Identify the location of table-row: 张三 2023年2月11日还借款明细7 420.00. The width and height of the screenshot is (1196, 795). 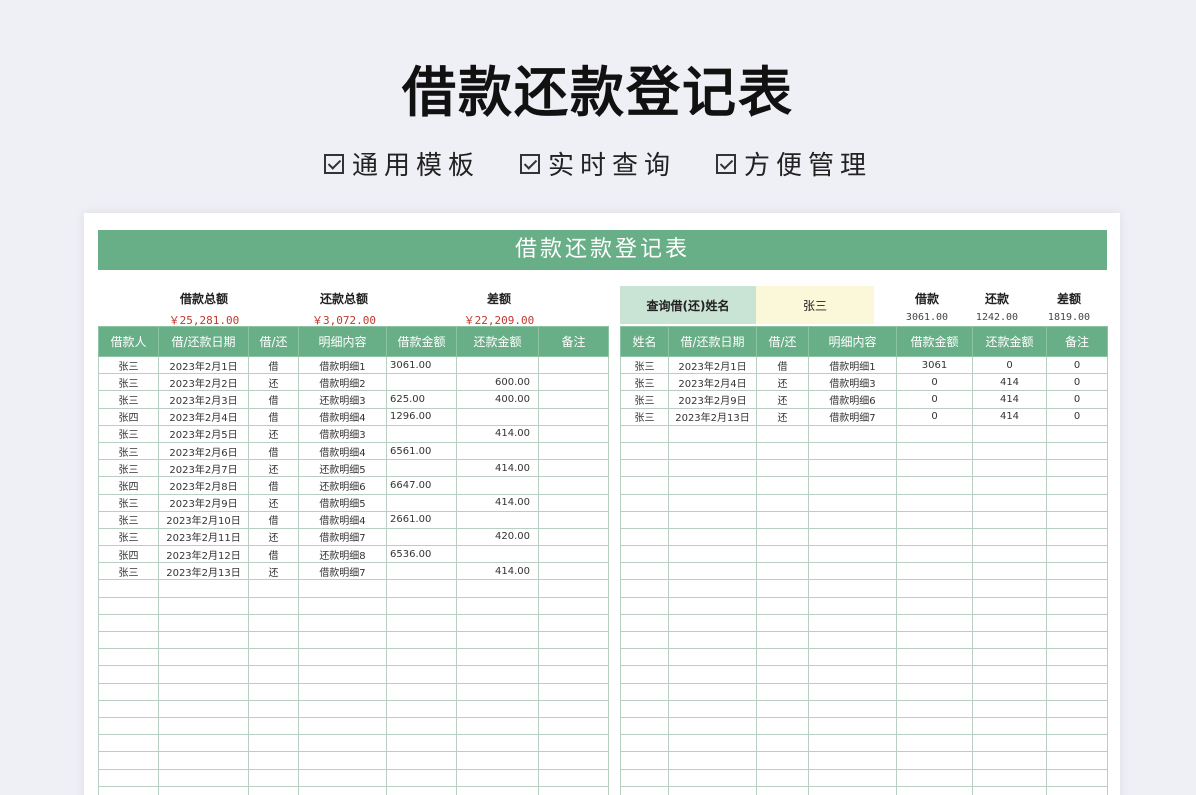
(353, 537).